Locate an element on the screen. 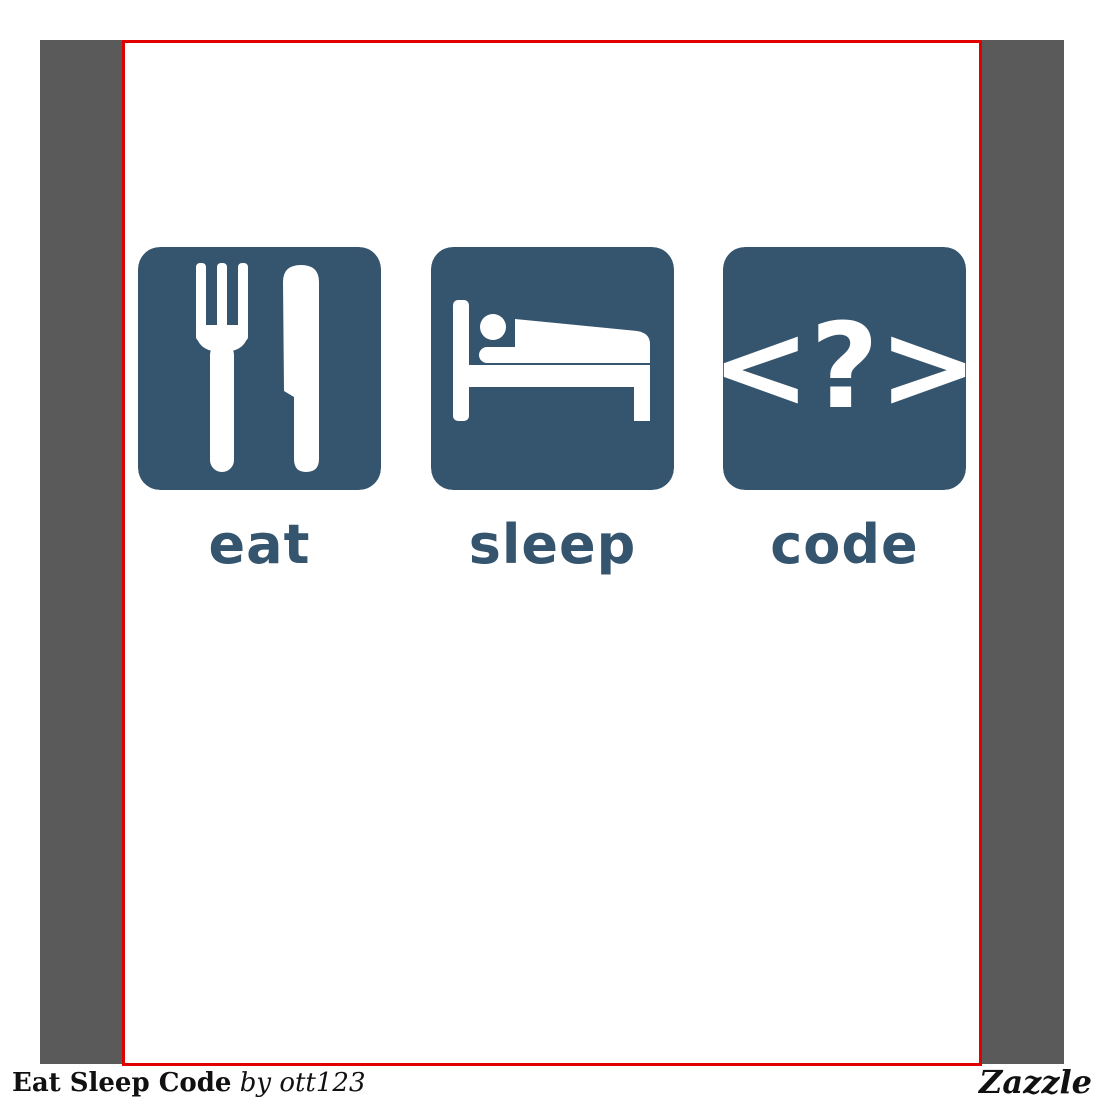 This screenshot has width=1104, height=1104. bed-icon is located at coordinates (552, 368).